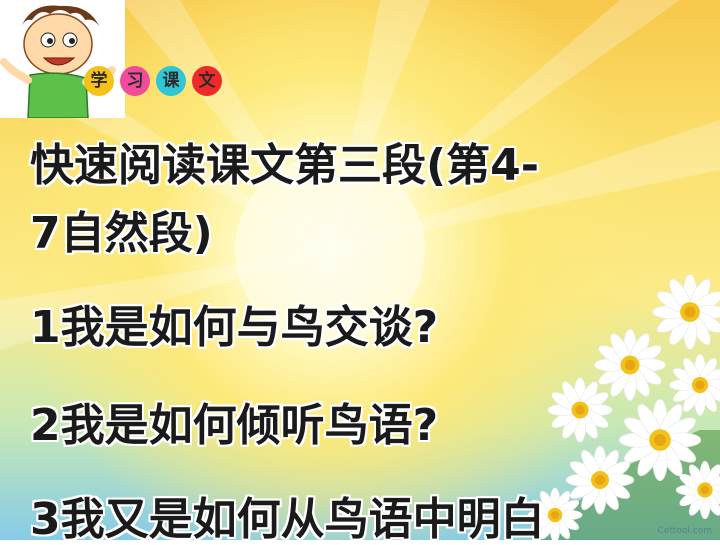  What do you see at coordinates (135, 81) in the screenshot?
I see `badge-char-2: 习` at bounding box center [135, 81].